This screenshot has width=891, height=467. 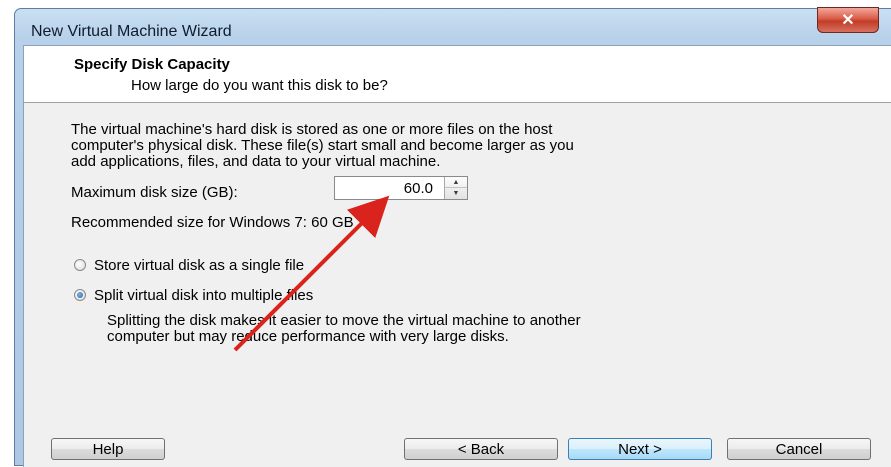 I want to click on max-disk-size-label: Maximum disk size (GB):, so click(x=154, y=192).